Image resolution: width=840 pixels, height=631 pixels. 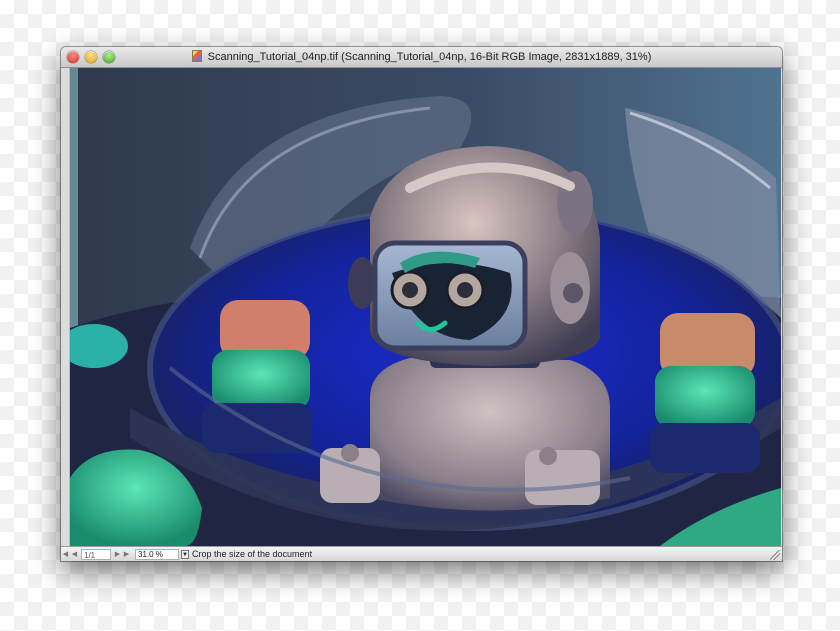 What do you see at coordinates (74, 554) in the screenshot?
I see `previous-page-button: ◀` at bounding box center [74, 554].